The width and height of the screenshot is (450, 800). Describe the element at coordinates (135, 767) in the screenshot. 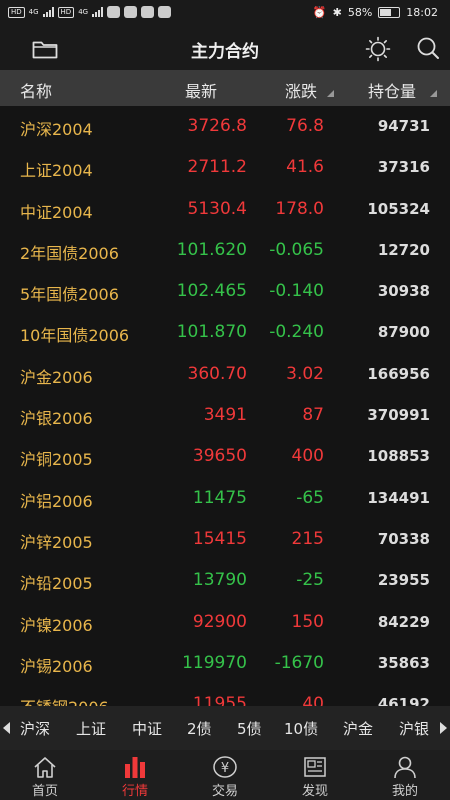

I see `bar-chart-icon` at that location.